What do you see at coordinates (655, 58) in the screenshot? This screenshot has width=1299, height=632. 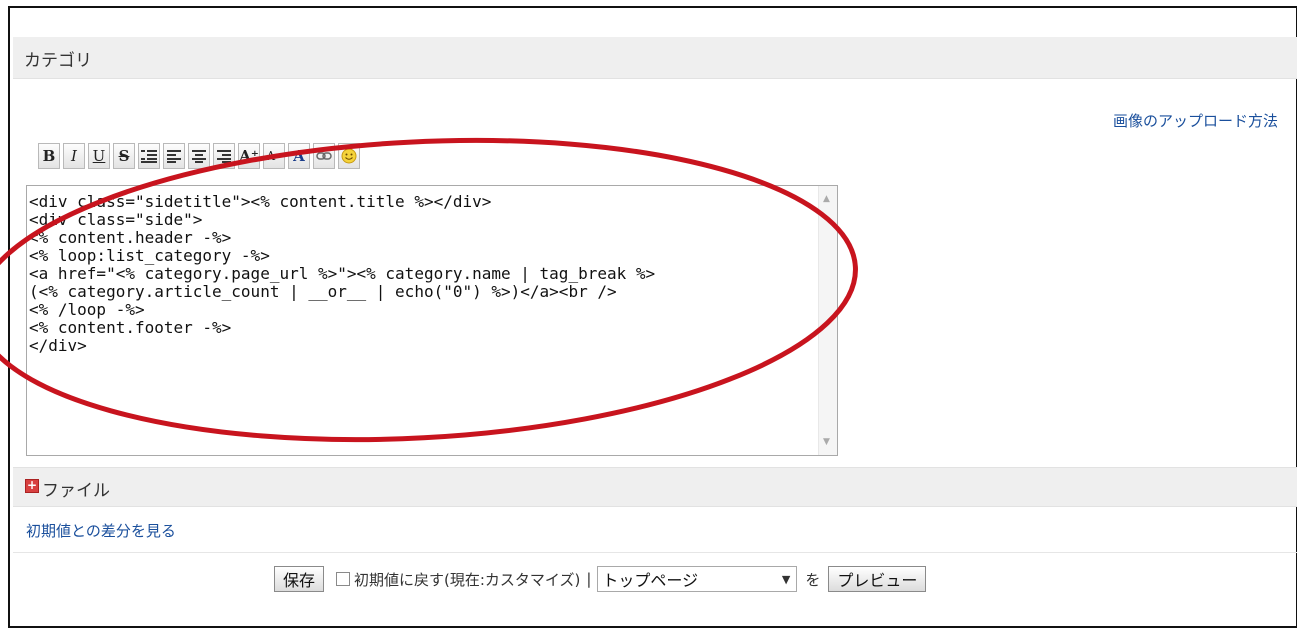 I see `category-header: カテゴリ` at bounding box center [655, 58].